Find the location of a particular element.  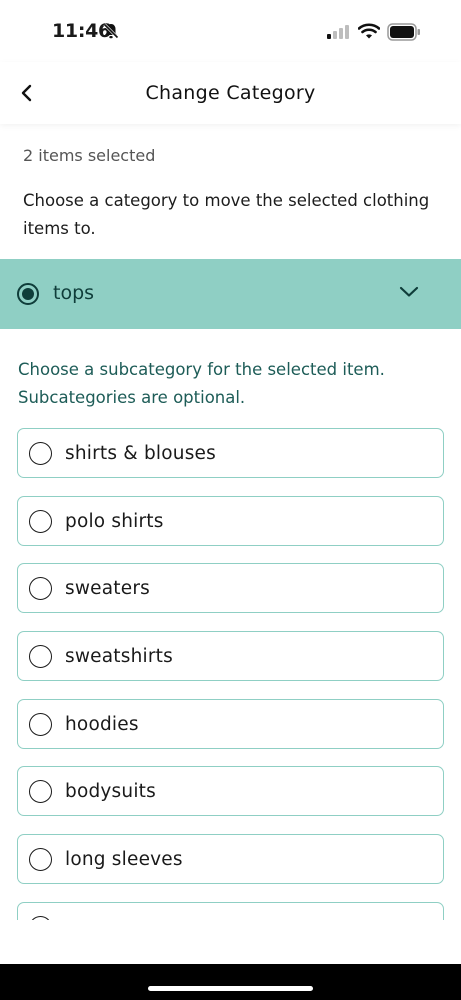

subcategory-label: polo shirts is located at coordinates (114, 521).